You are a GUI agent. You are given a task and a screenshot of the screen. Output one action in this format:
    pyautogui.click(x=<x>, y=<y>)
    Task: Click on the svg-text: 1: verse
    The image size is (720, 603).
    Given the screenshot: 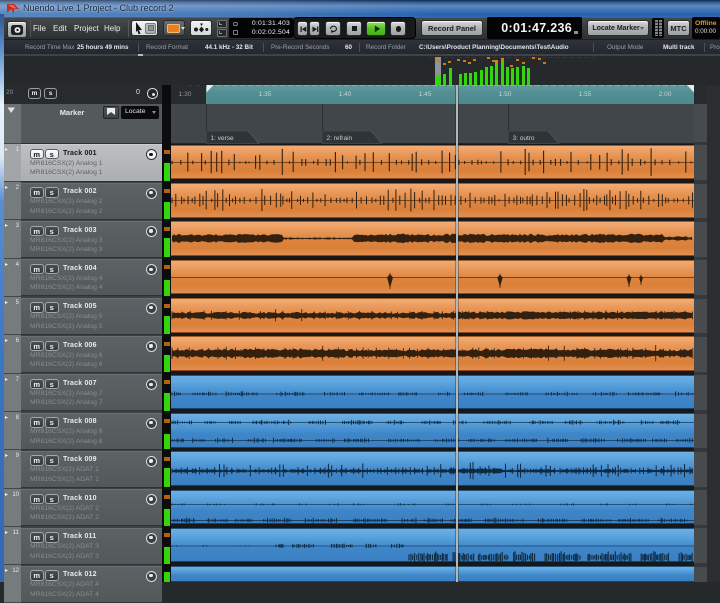 What is the action you would take?
    pyautogui.click(x=223, y=138)
    